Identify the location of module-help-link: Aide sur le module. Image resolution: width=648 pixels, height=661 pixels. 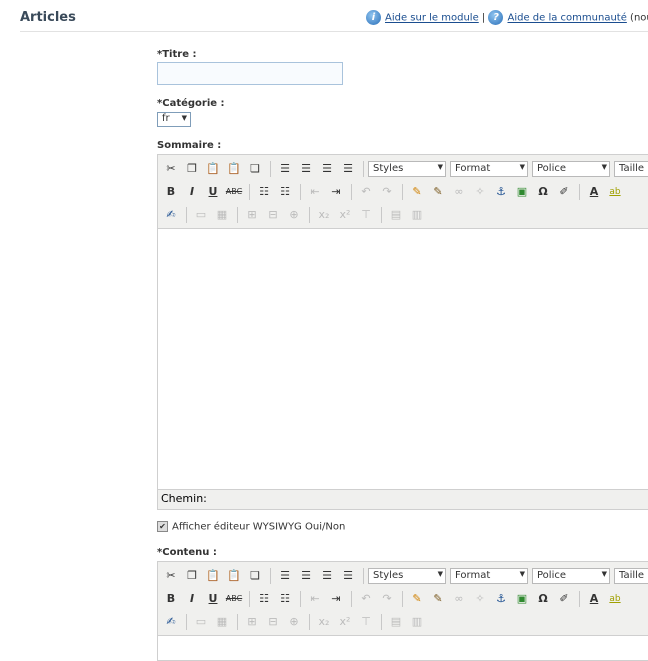
(432, 18).